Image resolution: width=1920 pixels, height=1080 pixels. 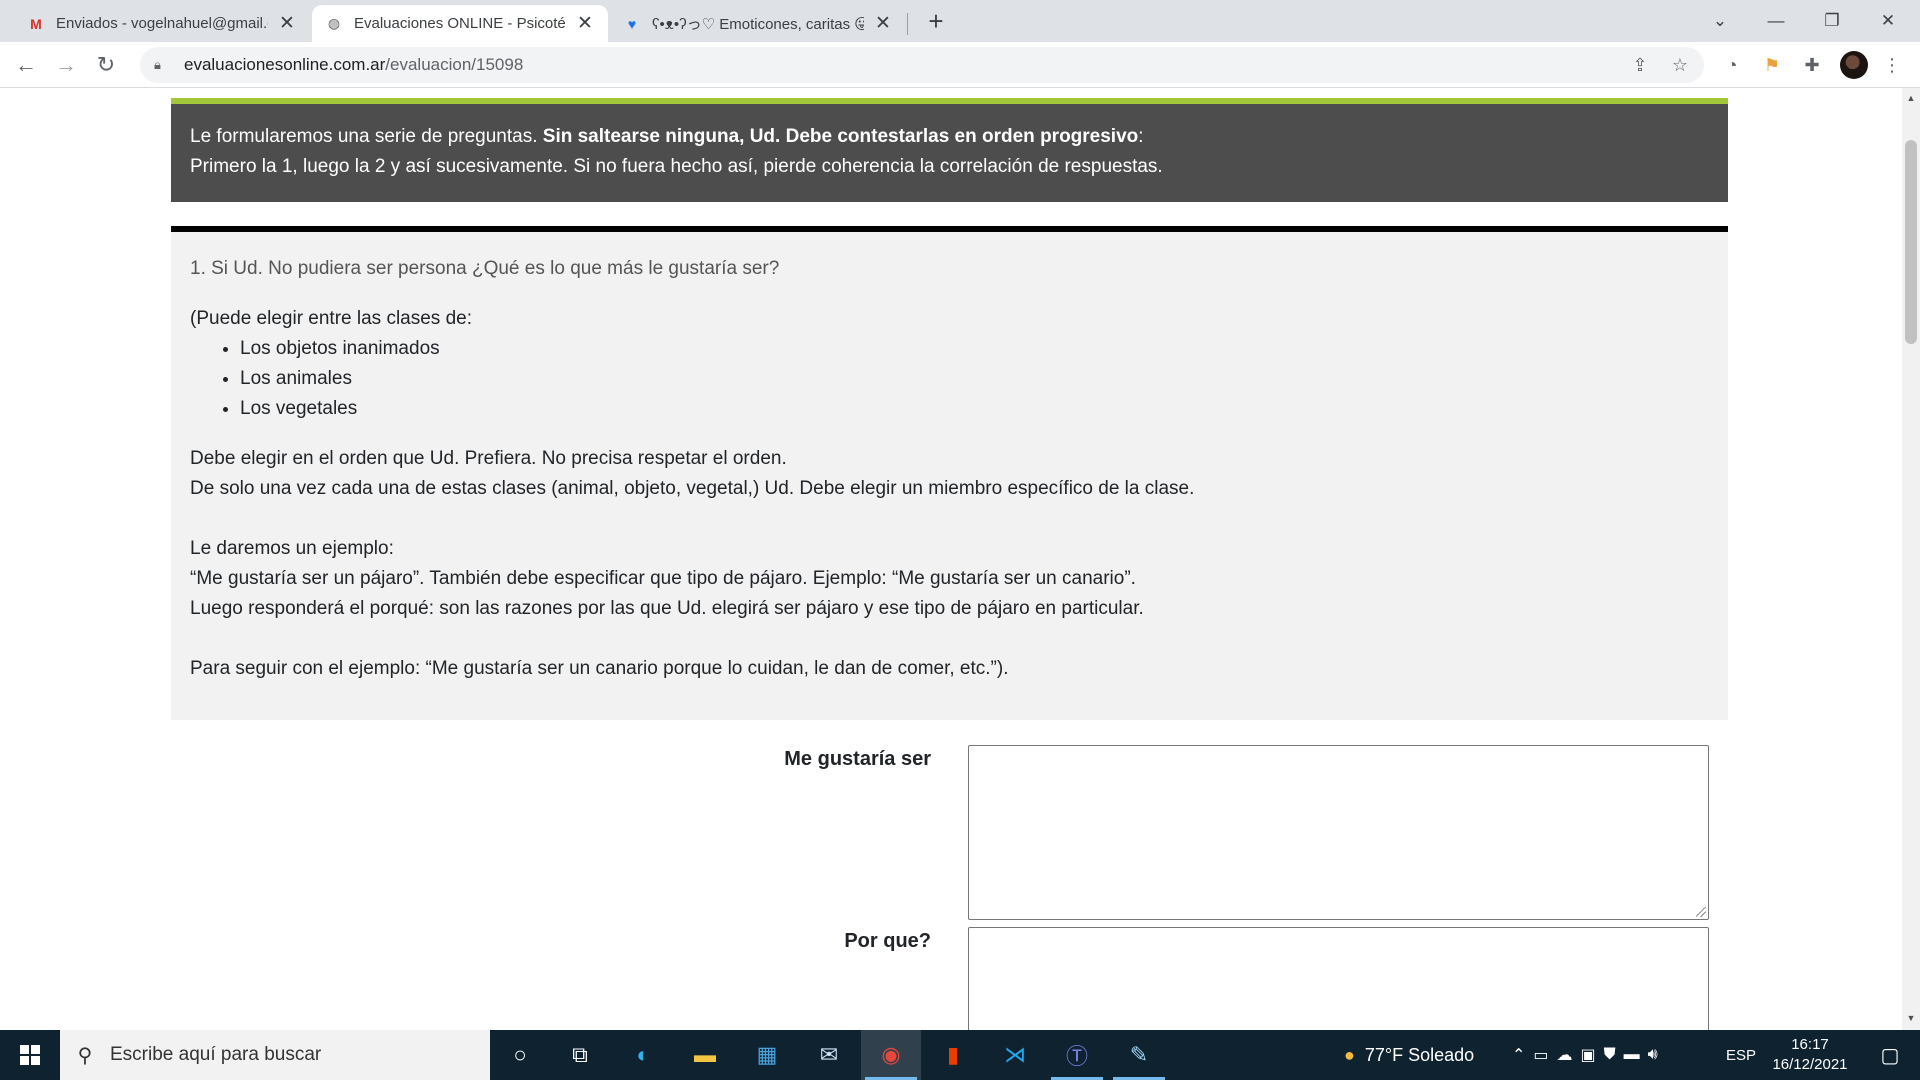 I want to click on chevron-up-icon: ⌃, so click(x=1522, y=1055).